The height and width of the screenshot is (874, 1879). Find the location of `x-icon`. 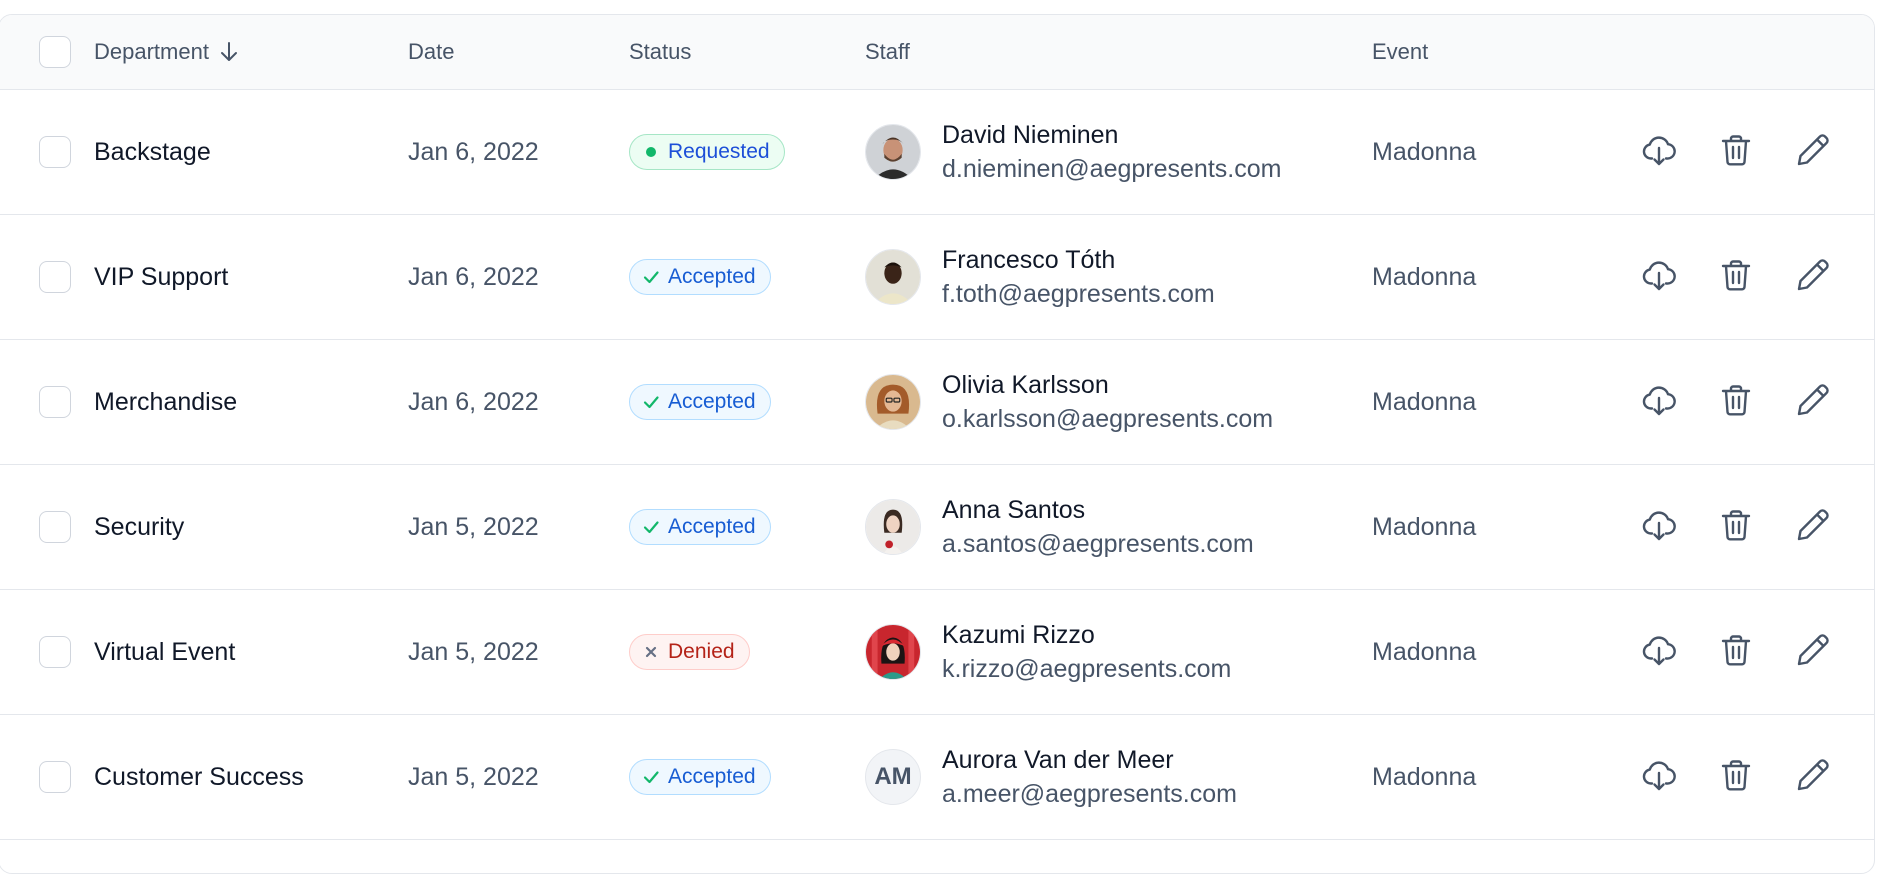

x-icon is located at coordinates (651, 652).